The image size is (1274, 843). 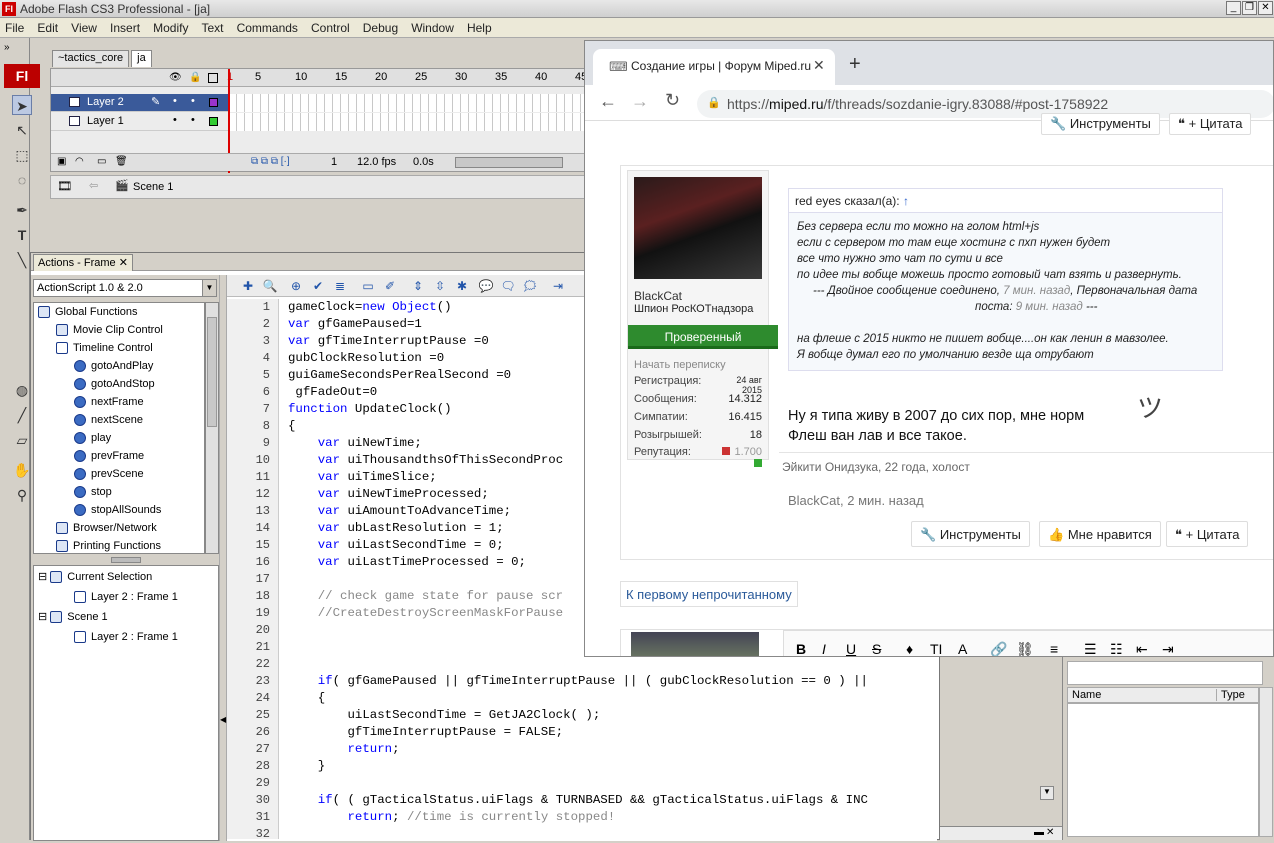 I want to click on code-line: var uiAmountToAdvanceTime;, so click(x=399, y=511).